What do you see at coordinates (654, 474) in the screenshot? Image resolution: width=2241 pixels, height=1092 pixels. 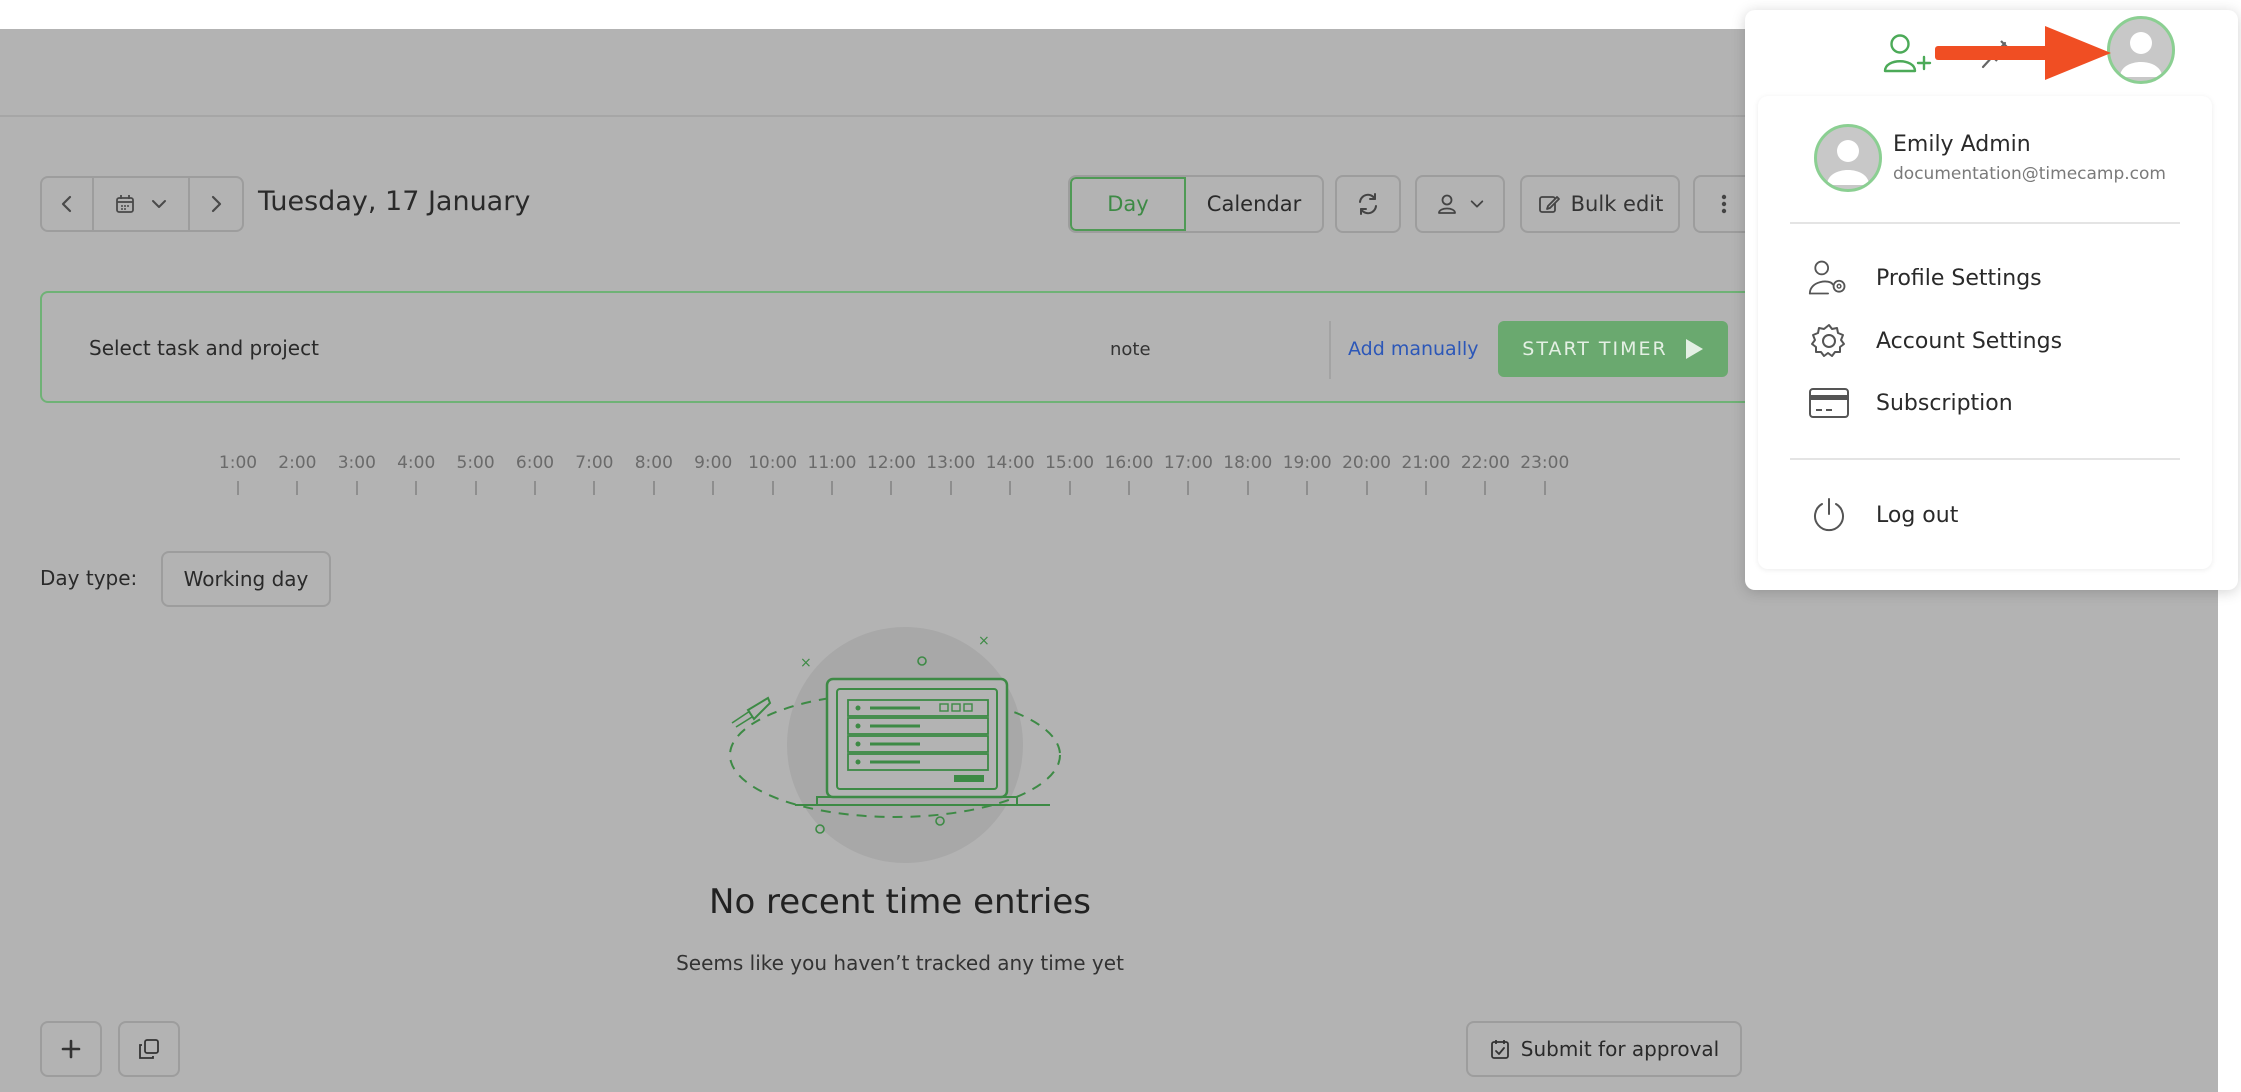 I see `timeline-hour: 8:00` at bounding box center [654, 474].